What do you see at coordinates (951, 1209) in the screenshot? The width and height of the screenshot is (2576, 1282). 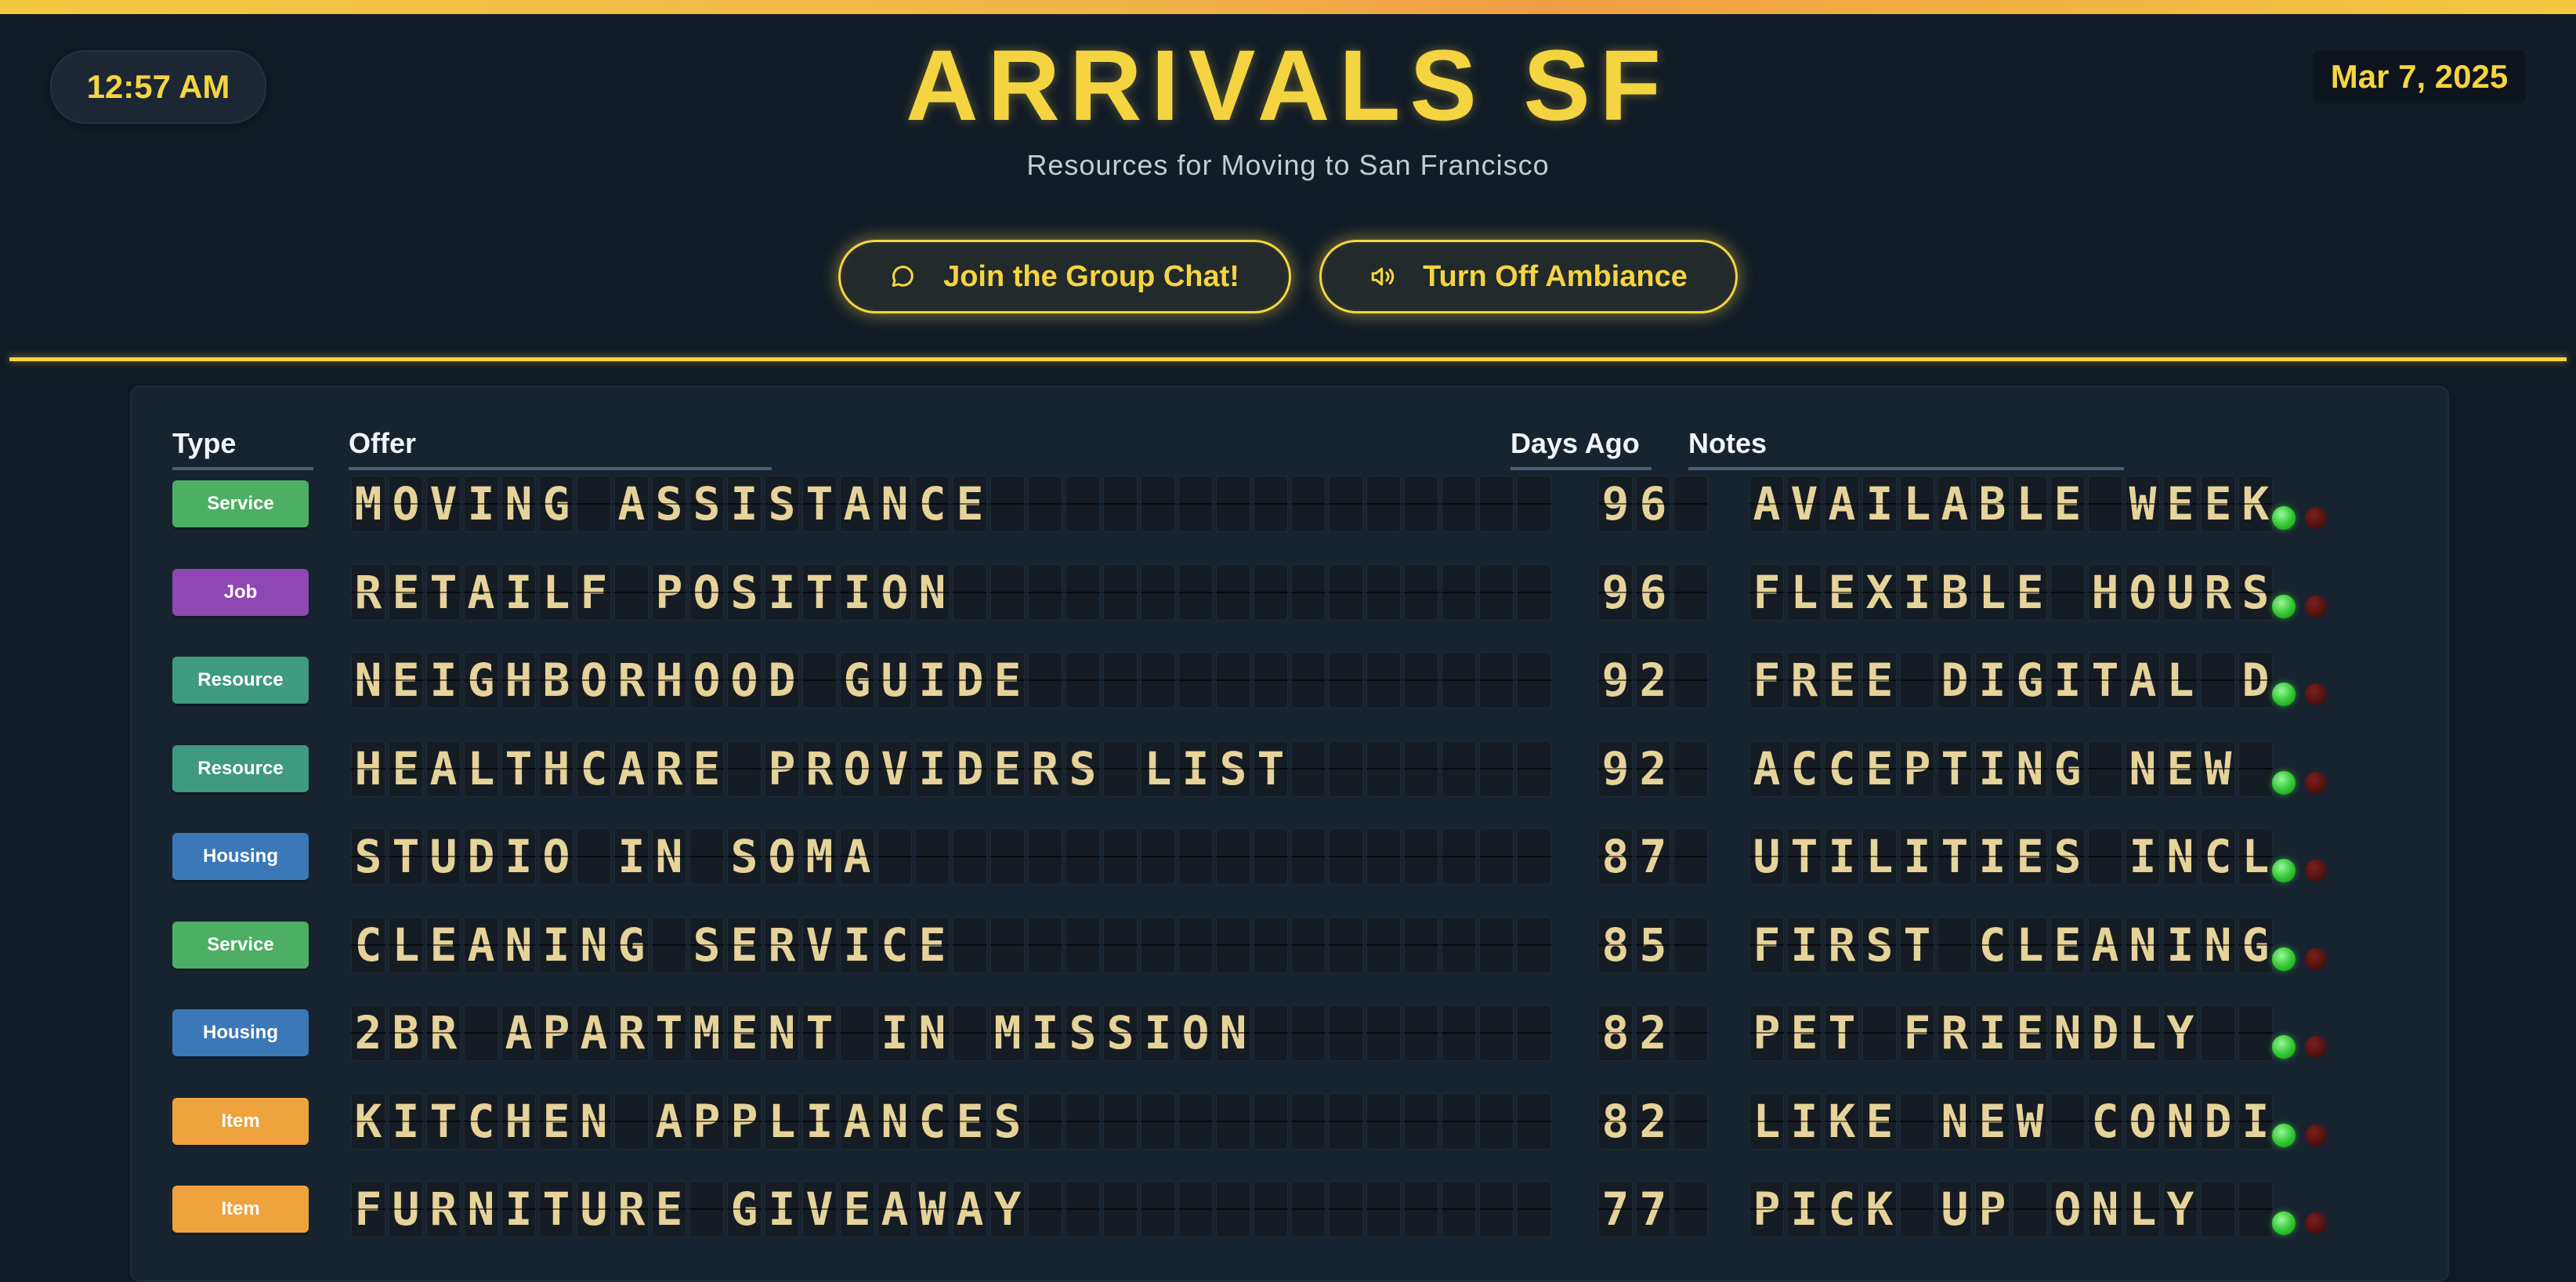 I see `offer-flaps: FURNITUREGIVEAWAY` at bounding box center [951, 1209].